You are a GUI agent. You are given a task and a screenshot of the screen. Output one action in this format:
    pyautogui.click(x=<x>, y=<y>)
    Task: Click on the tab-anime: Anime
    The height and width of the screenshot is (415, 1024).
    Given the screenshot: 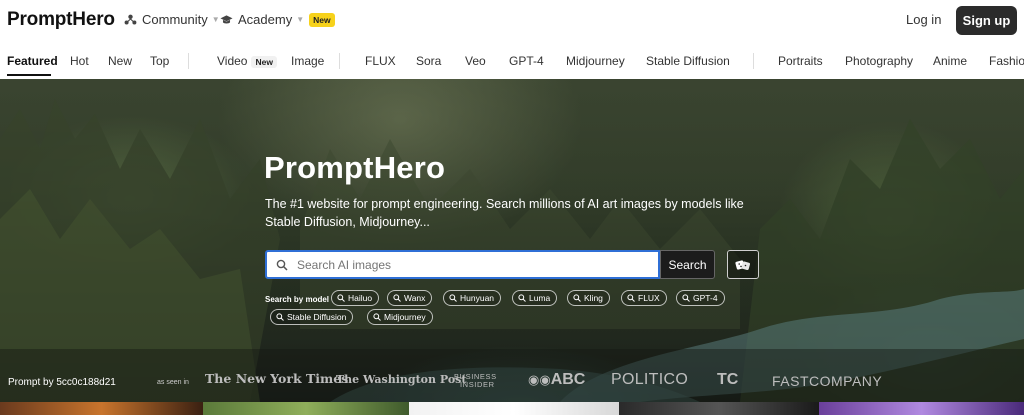 What is the action you would take?
    pyautogui.click(x=950, y=61)
    